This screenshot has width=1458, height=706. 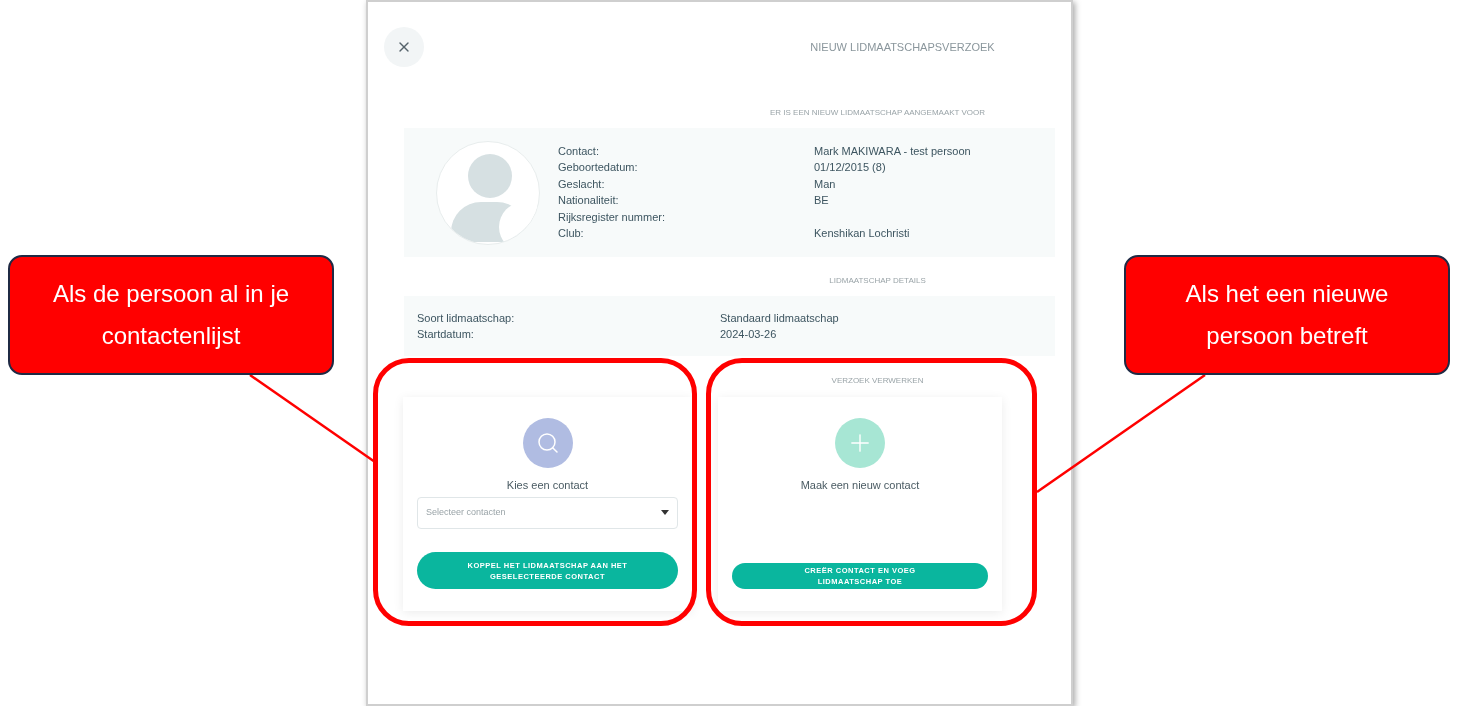 I want to click on section-heading: VERZOEK VERWERKEN, so click(x=877, y=381).